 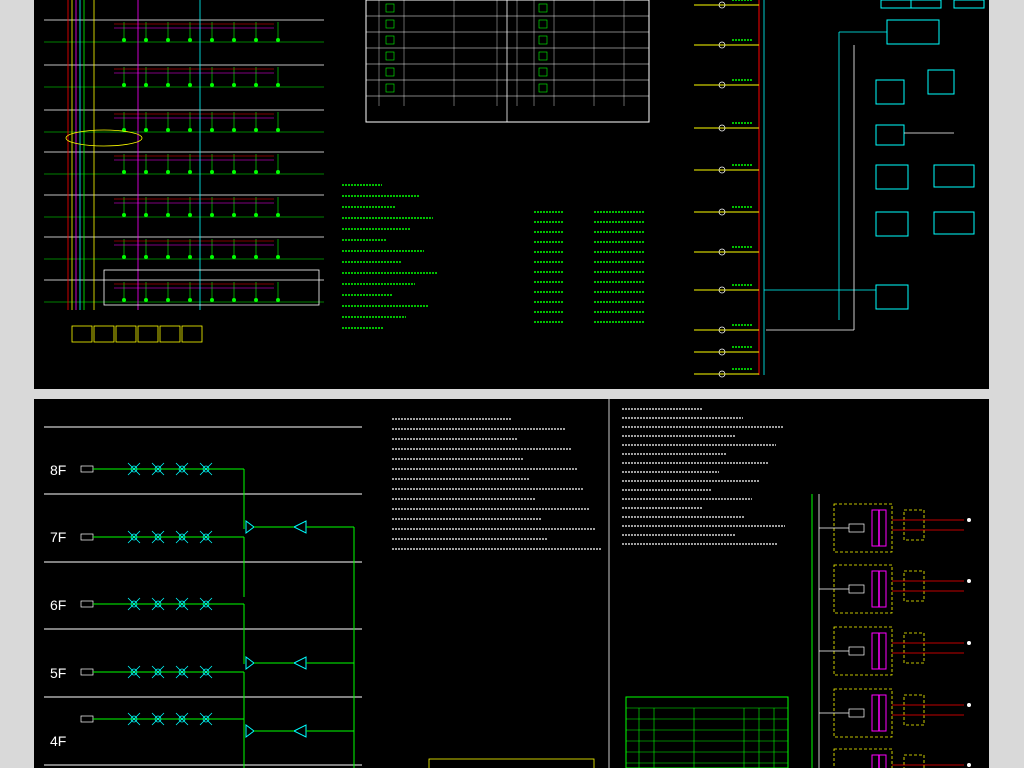 What do you see at coordinates (511, 763) in the screenshot?
I see `title-block` at bounding box center [511, 763].